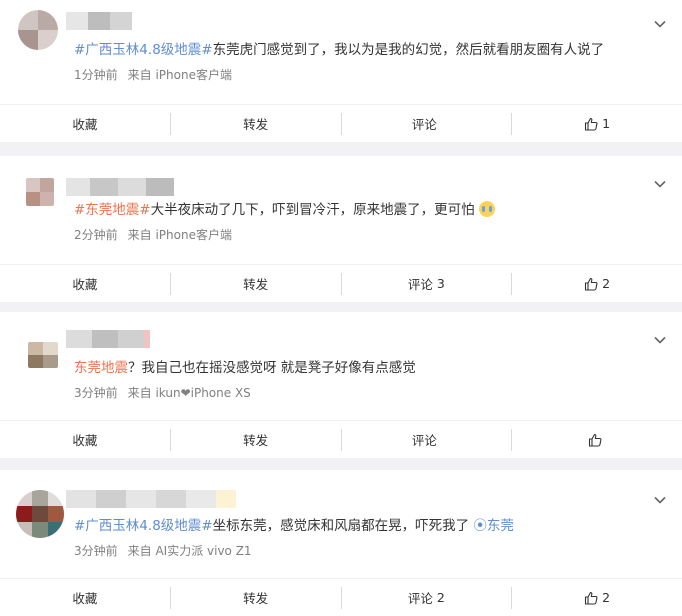 This screenshot has height=616, width=682. Describe the element at coordinates (189, 393) in the screenshot. I see `post-source: 来自 ikun❤iPhone XS` at that location.